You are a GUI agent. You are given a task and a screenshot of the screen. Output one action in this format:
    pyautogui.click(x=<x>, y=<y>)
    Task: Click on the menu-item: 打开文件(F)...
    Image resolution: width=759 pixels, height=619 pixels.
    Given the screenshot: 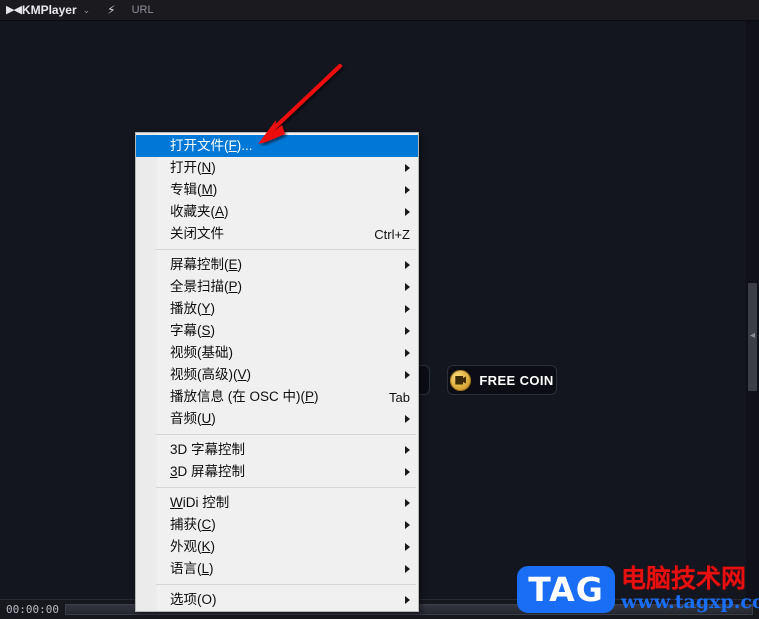 What is the action you would take?
    pyautogui.click(x=277, y=146)
    